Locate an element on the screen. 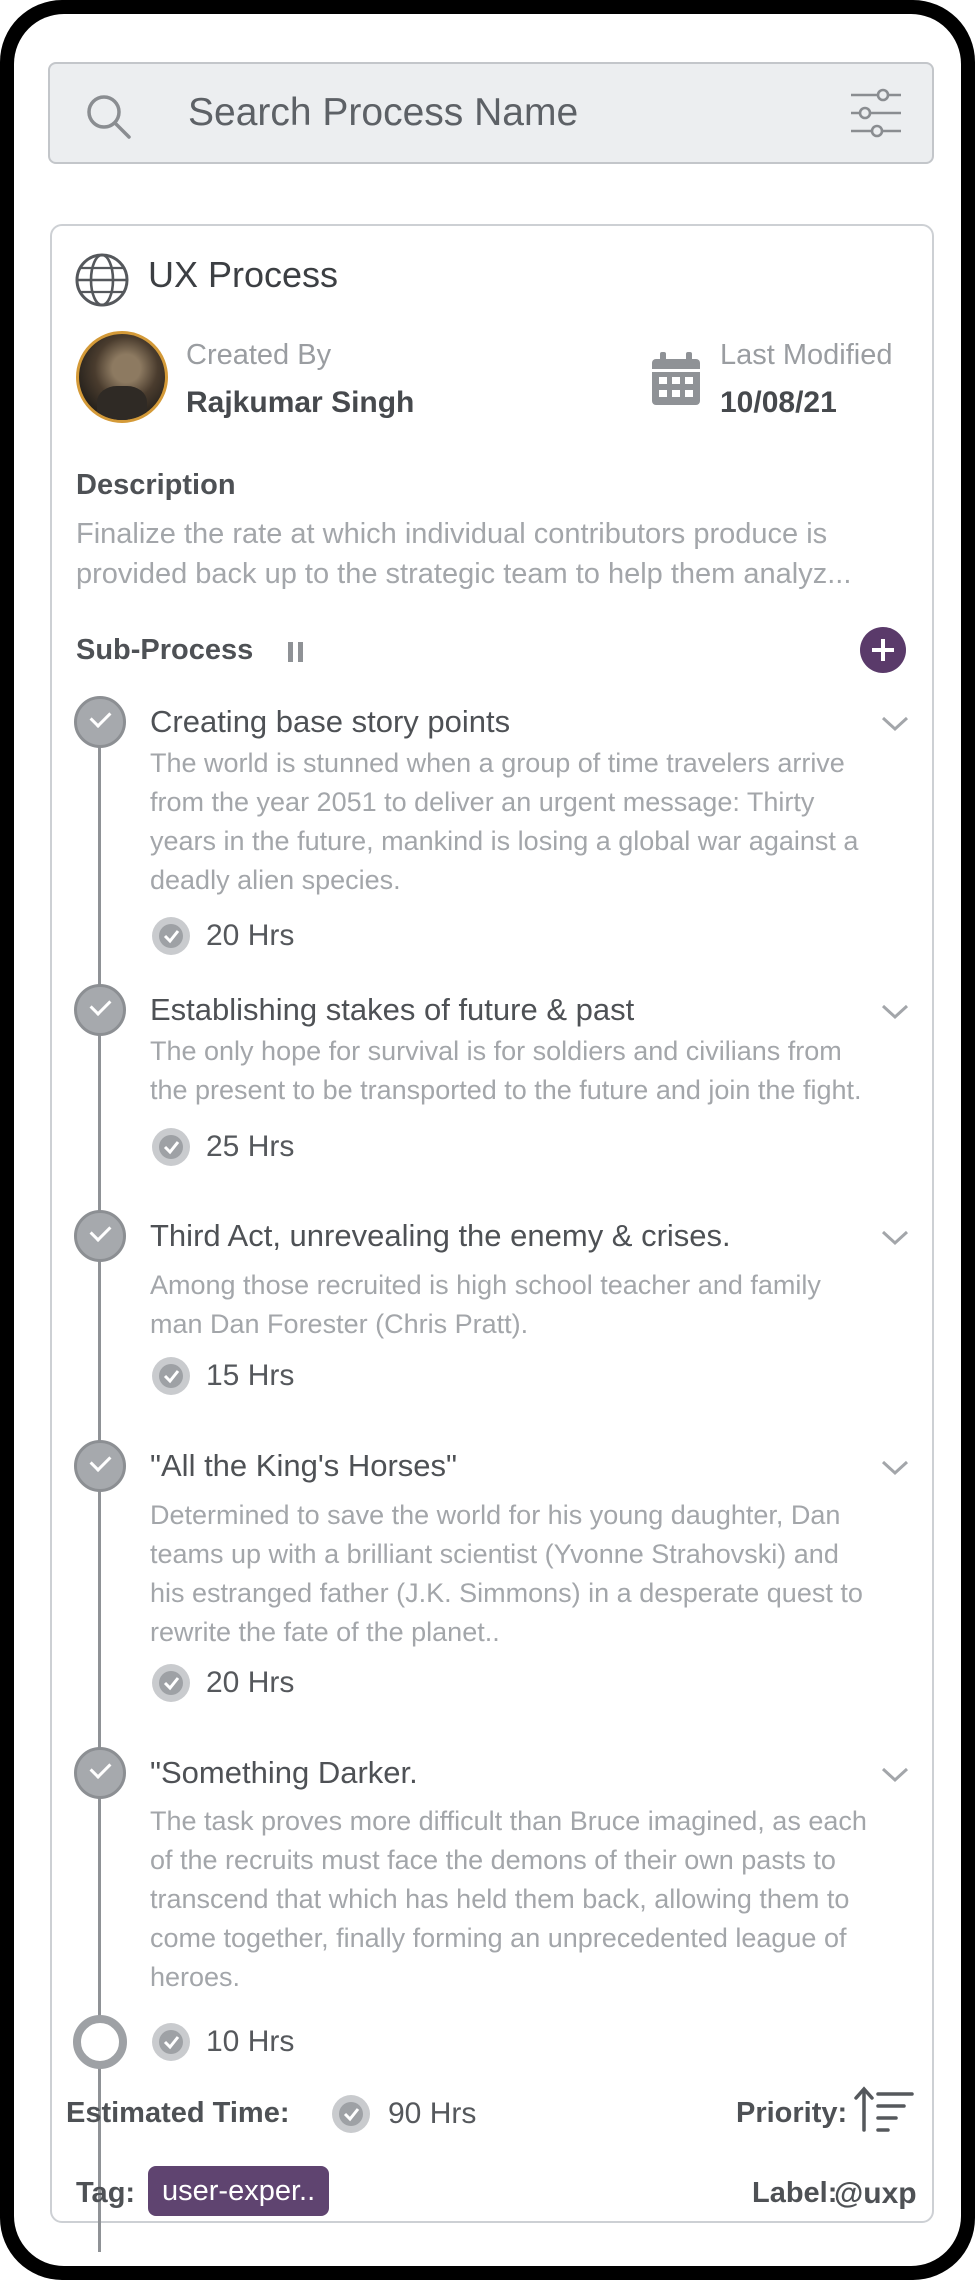 This screenshot has height=2280, width=975. step-title: "Something Darker. is located at coordinates (284, 1773).